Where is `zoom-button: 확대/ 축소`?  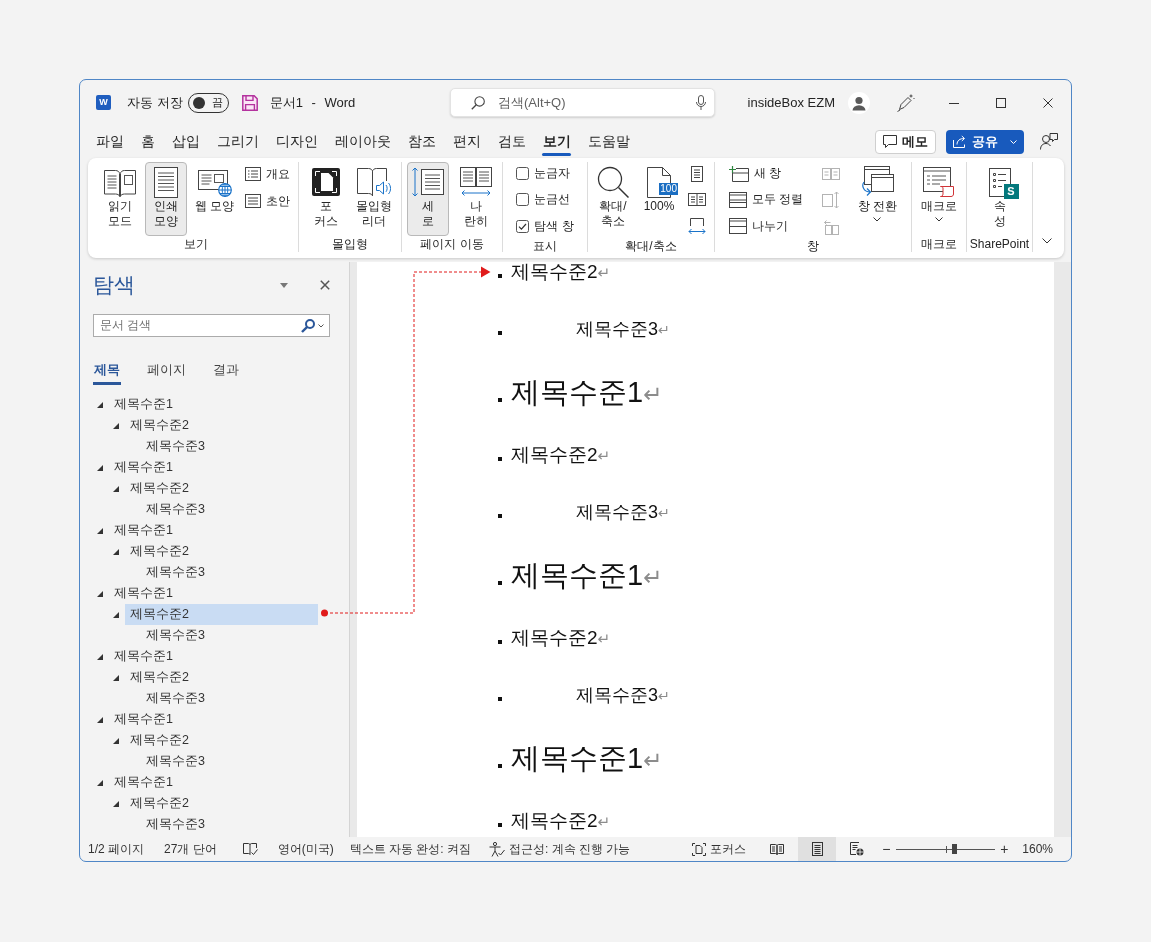
zoom-button: 확대/ 축소 is located at coordinates (613, 199).